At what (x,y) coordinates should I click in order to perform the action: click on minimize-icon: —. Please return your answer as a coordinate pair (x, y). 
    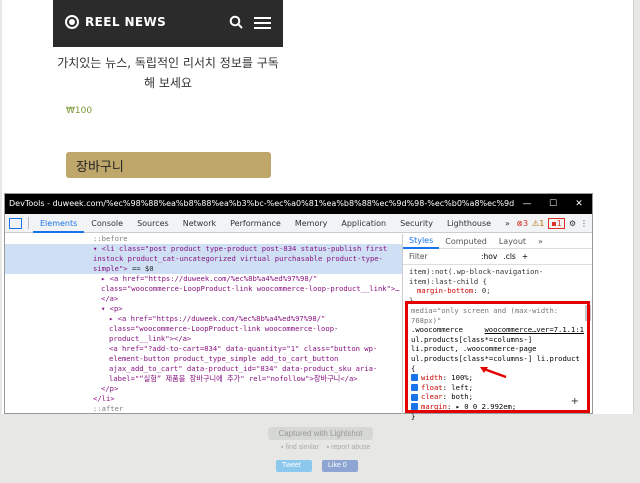
    Looking at the image, I should click on (527, 204).